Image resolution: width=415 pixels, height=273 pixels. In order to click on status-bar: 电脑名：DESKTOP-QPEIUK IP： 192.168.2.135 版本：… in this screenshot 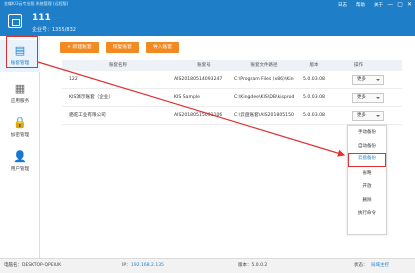, I will do `click(207, 265)`.